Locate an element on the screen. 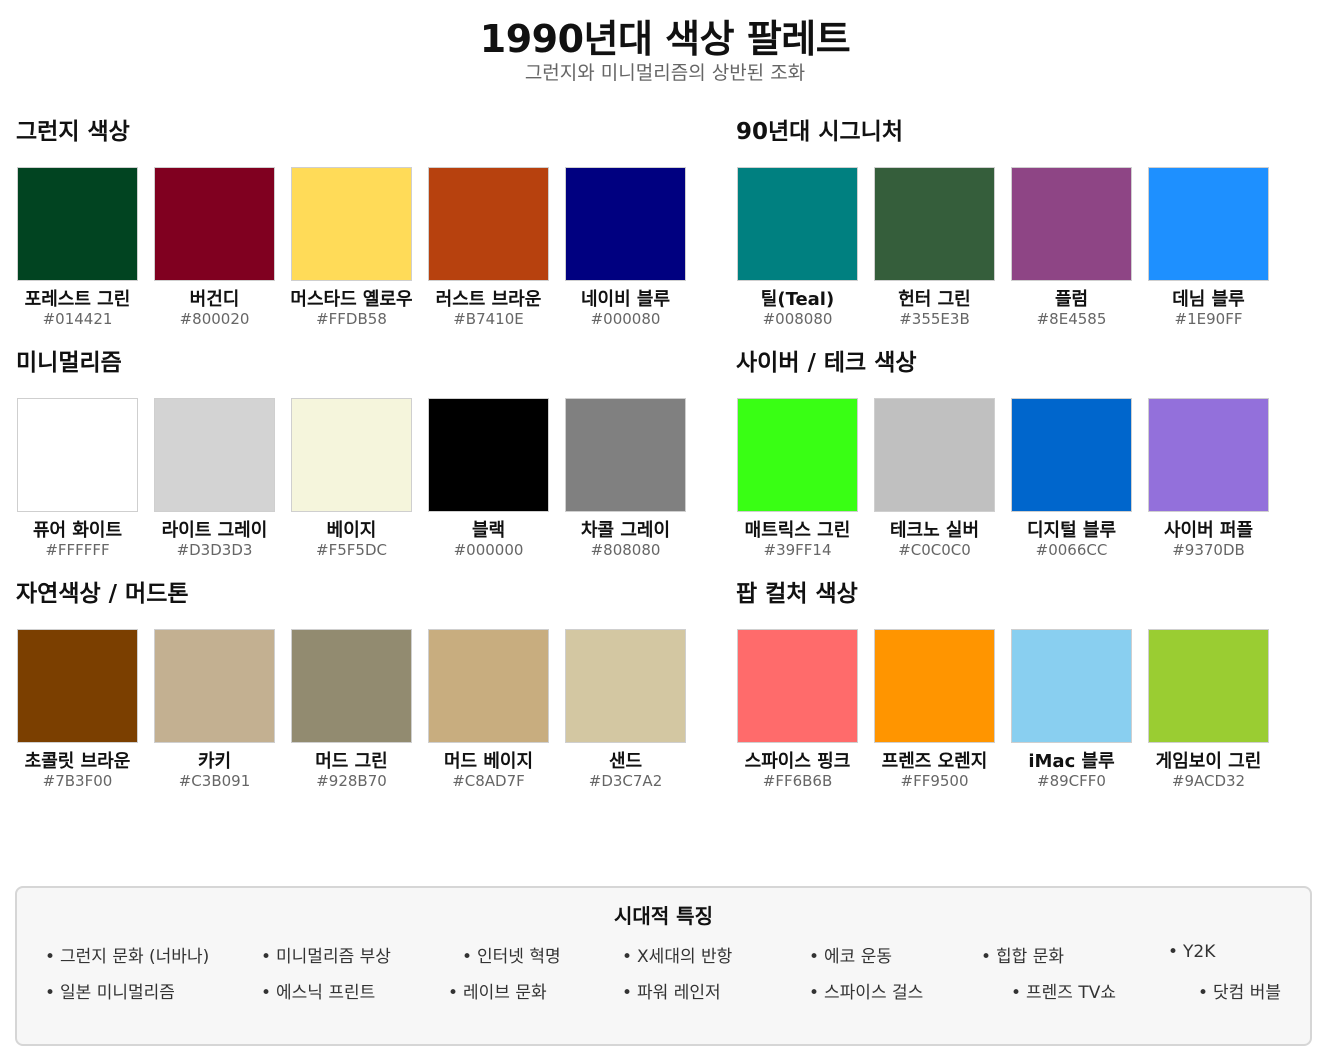 Image resolution: width=1330 pixels, height=1056 pixels. swatch-hex-code: #000080 is located at coordinates (625, 319).